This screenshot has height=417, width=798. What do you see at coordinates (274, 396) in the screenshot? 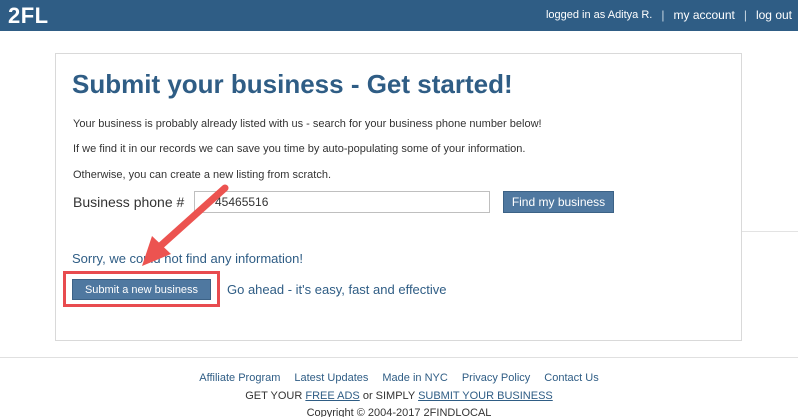
I see `ads-prefix: GET YOUR` at bounding box center [274, 396].